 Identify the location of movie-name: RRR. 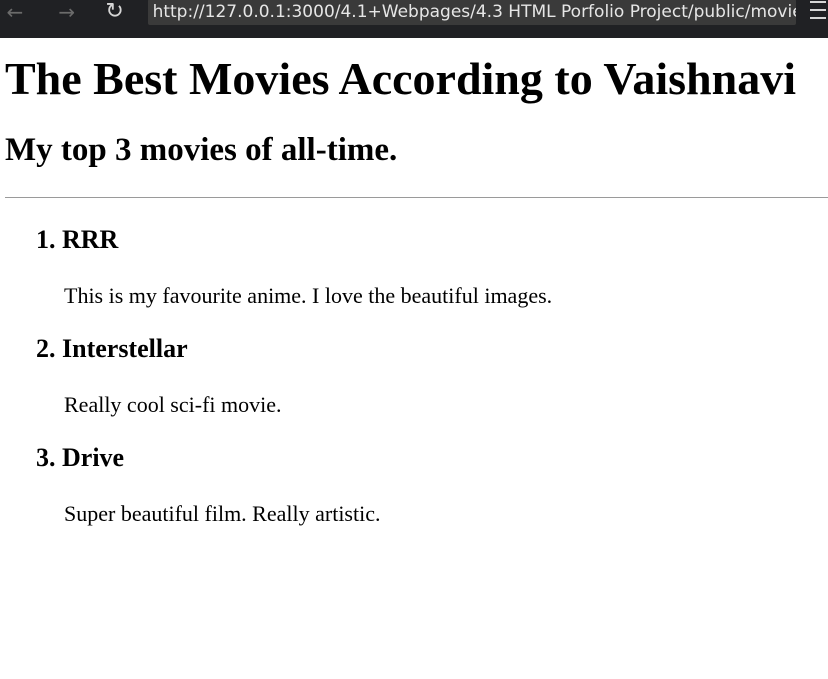
(90, 239).